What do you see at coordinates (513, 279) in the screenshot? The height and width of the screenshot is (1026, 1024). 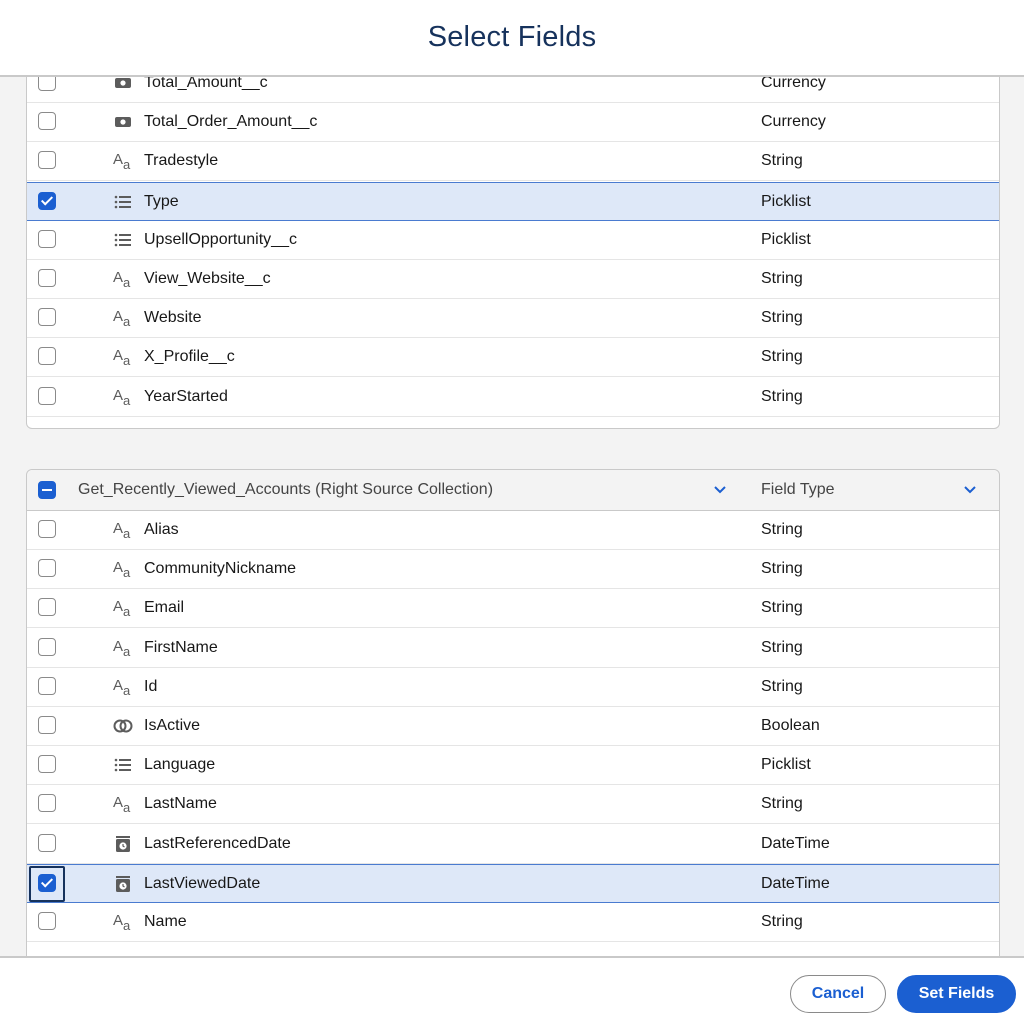 I see `field-row: Aa View_Website__c String` at bounding box center [513, 279].